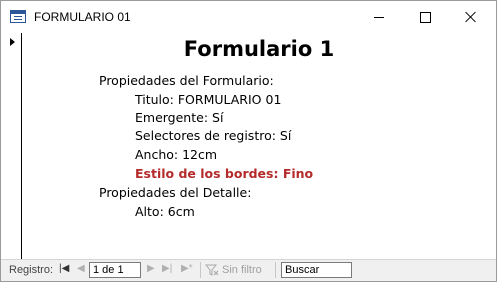 This screenshot has width=497, height=282. Describe the element at coordinates (316, 270) in the screenshot. I see `search-input: Buscar` at that location.